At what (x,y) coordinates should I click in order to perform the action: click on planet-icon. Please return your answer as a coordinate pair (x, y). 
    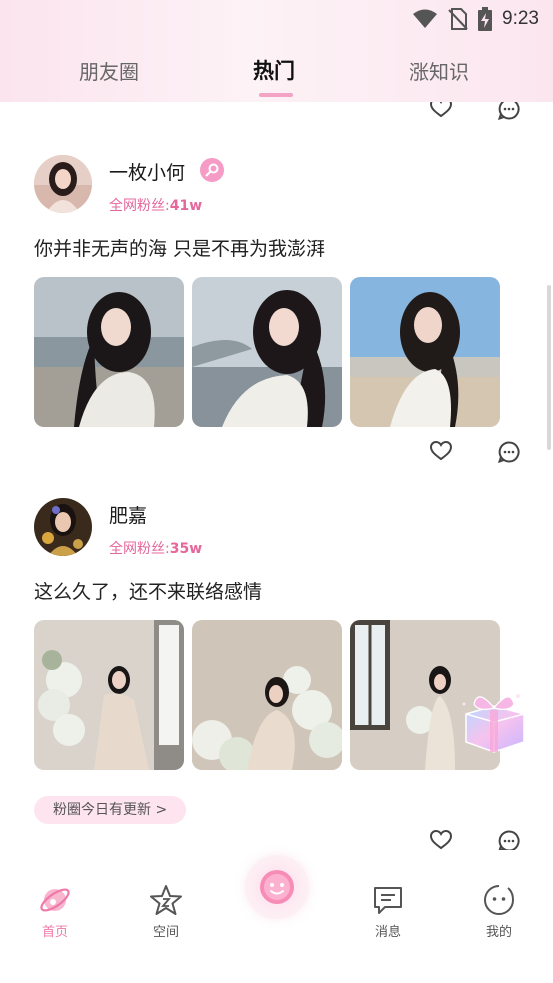
    Looking at the image, I should click on (55, 900).